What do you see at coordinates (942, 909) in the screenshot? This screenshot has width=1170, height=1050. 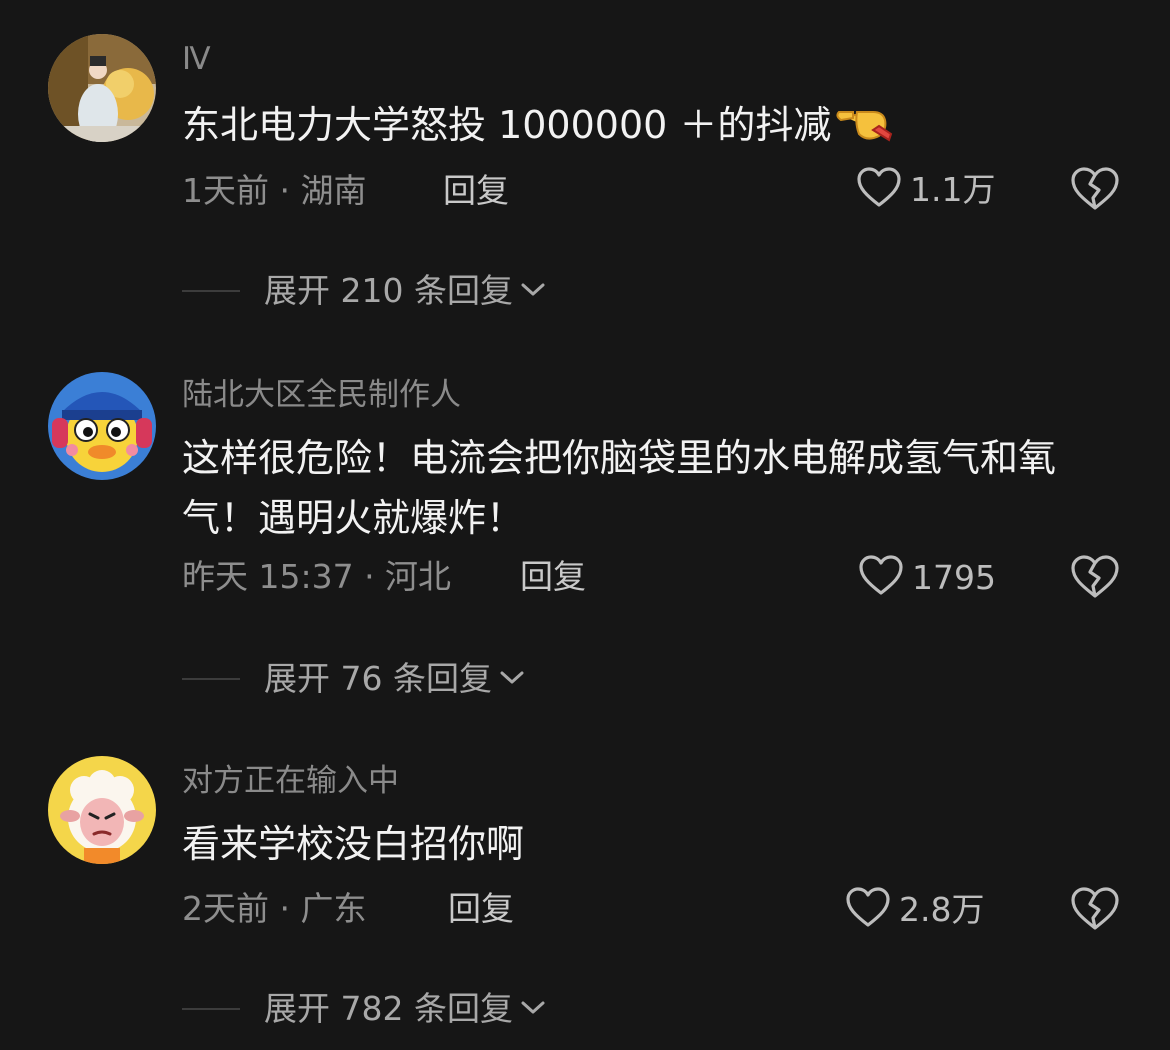 I see `like-count: 2.8万` at bounding box center [942, 909].